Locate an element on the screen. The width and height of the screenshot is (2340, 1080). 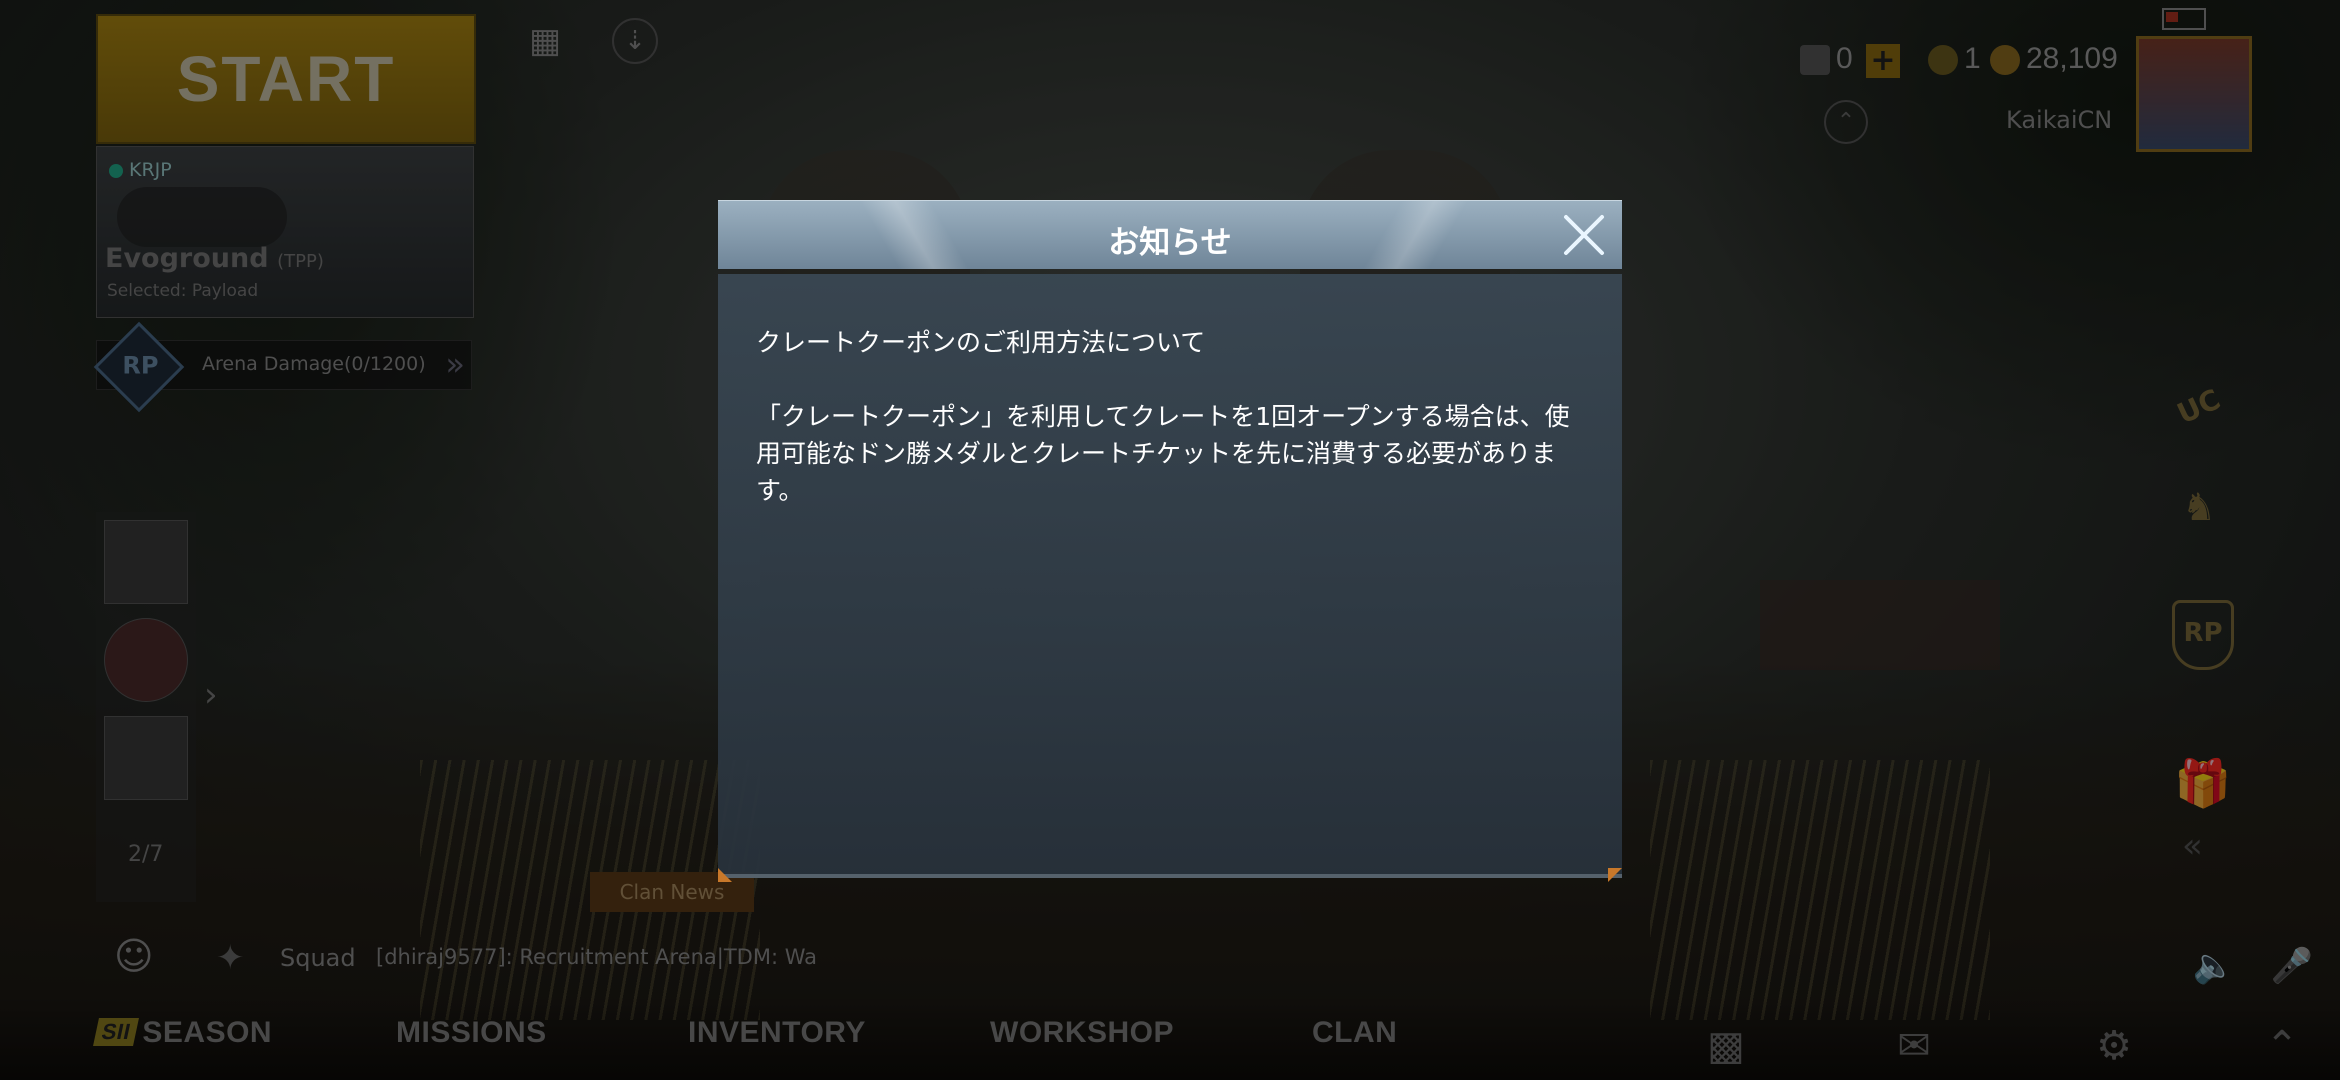
close-icon is located at coordinates (1584, 235).